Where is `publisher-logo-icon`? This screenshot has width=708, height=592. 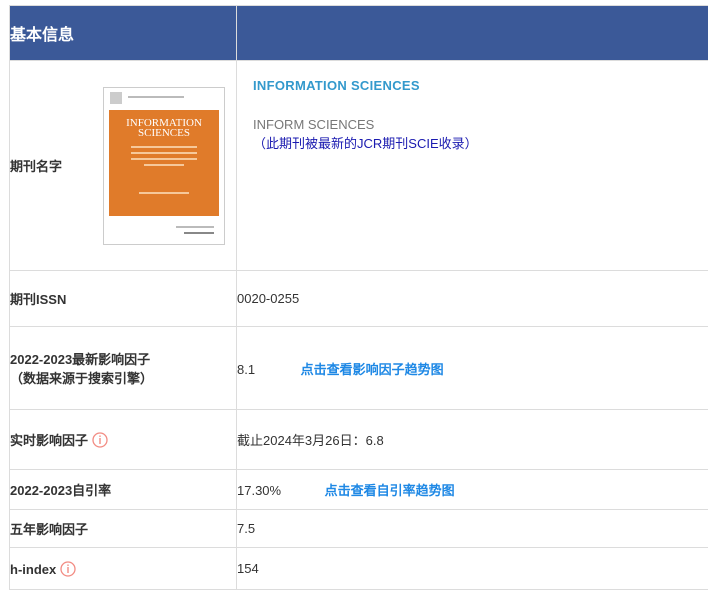 publisher-logo-icon is located at coordinates (116, 98).